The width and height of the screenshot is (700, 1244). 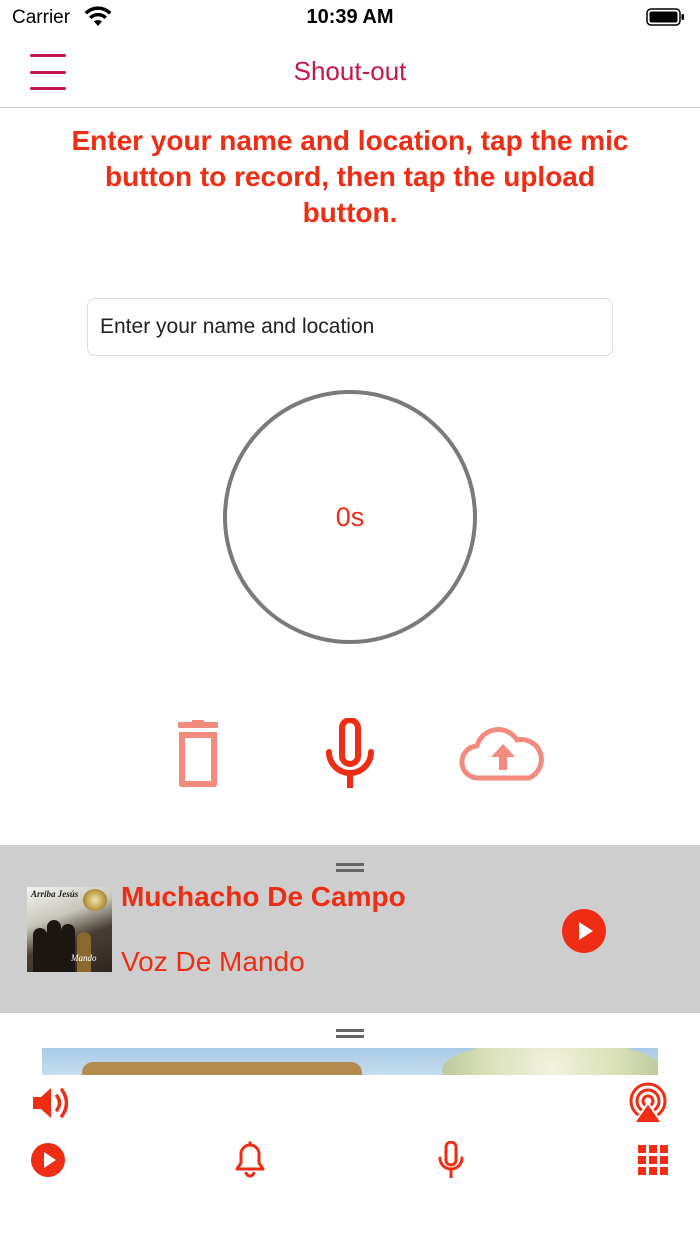 What do you see at coordinates (350, 1159) in the screenshot?
I see `bottom-toolbar` at bounding box center [350, 1159].